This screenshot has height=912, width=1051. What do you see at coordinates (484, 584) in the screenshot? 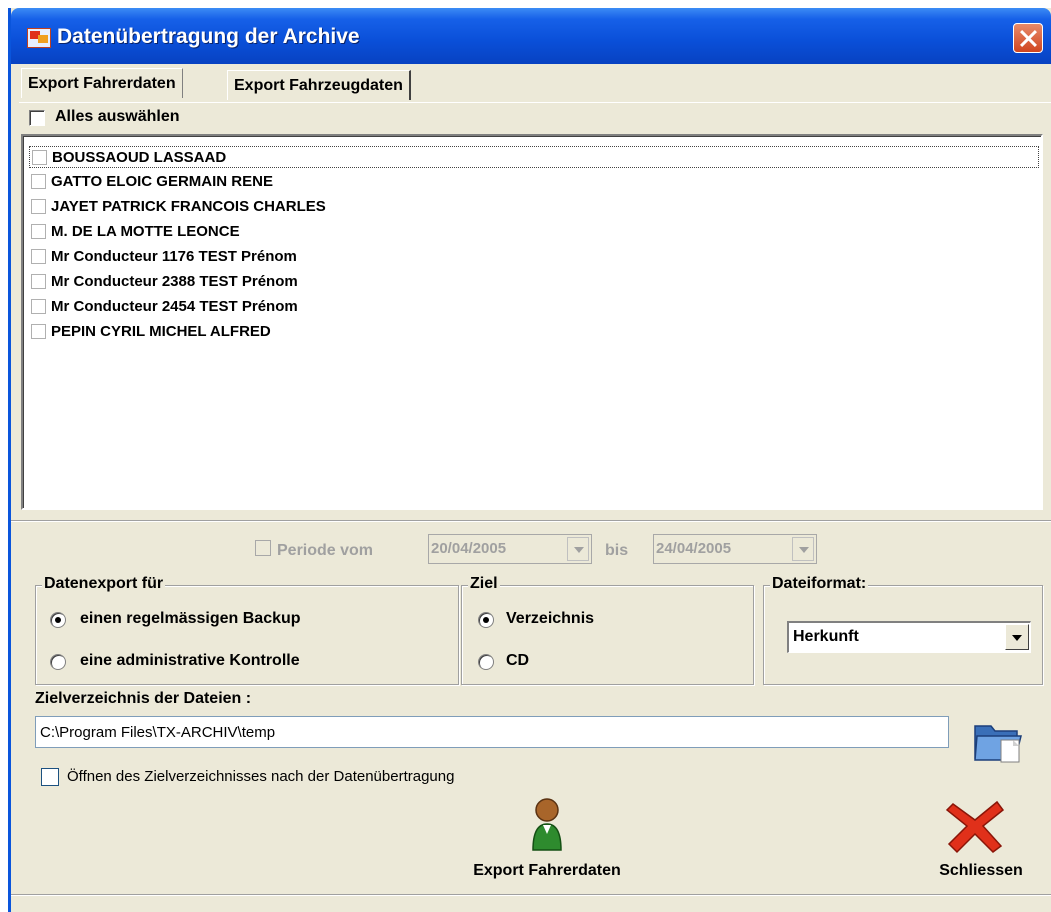
I see `ziel-legend: Ziel` at bounding box center [484, 584].